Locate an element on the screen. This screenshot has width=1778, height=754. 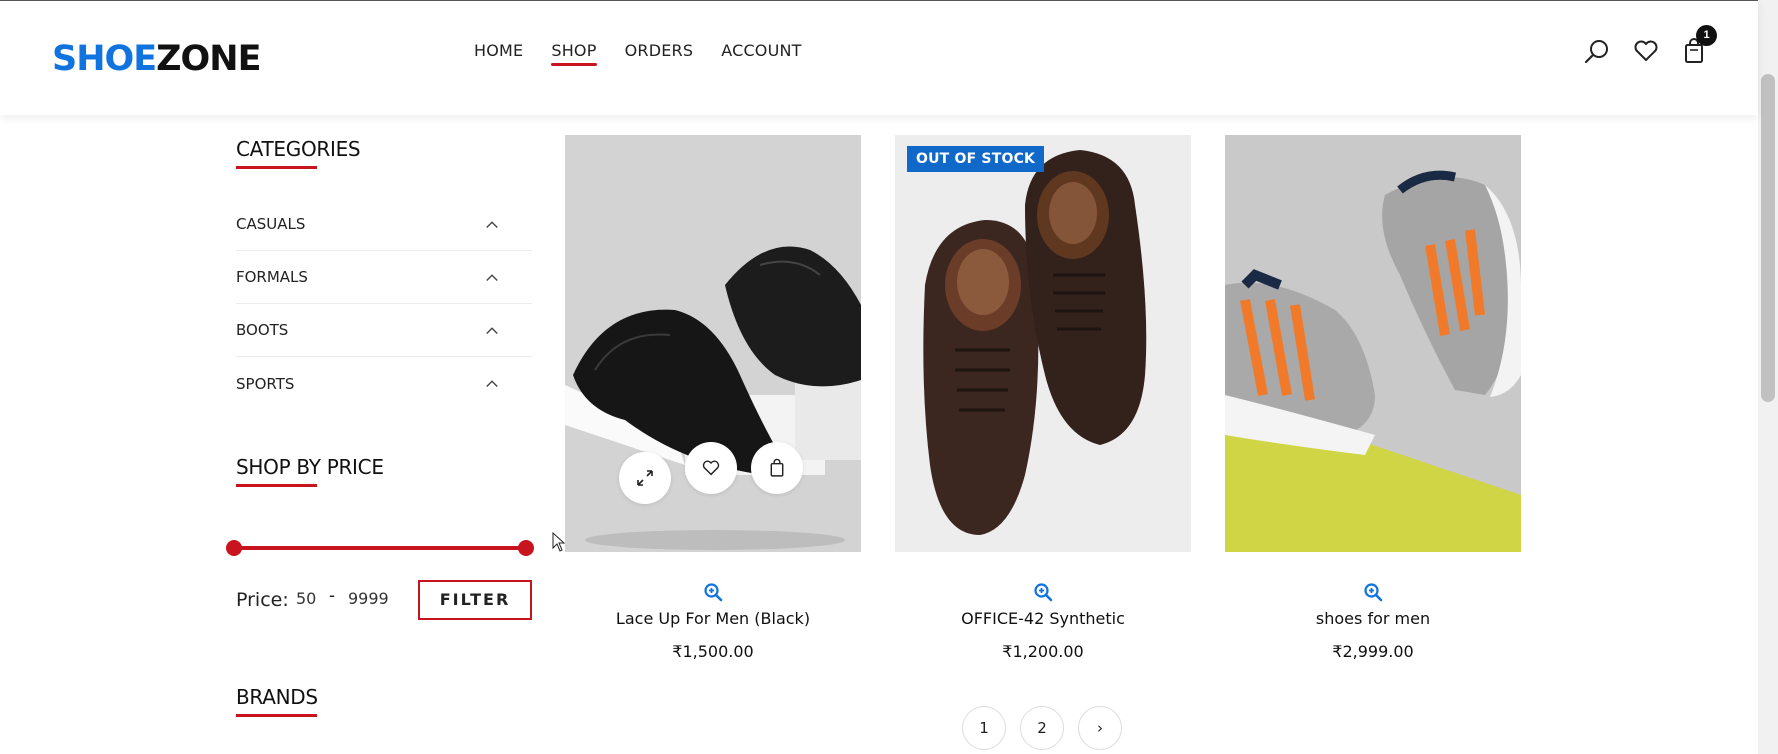
mouse-cursor-icon is located at coordinates (559, 542).